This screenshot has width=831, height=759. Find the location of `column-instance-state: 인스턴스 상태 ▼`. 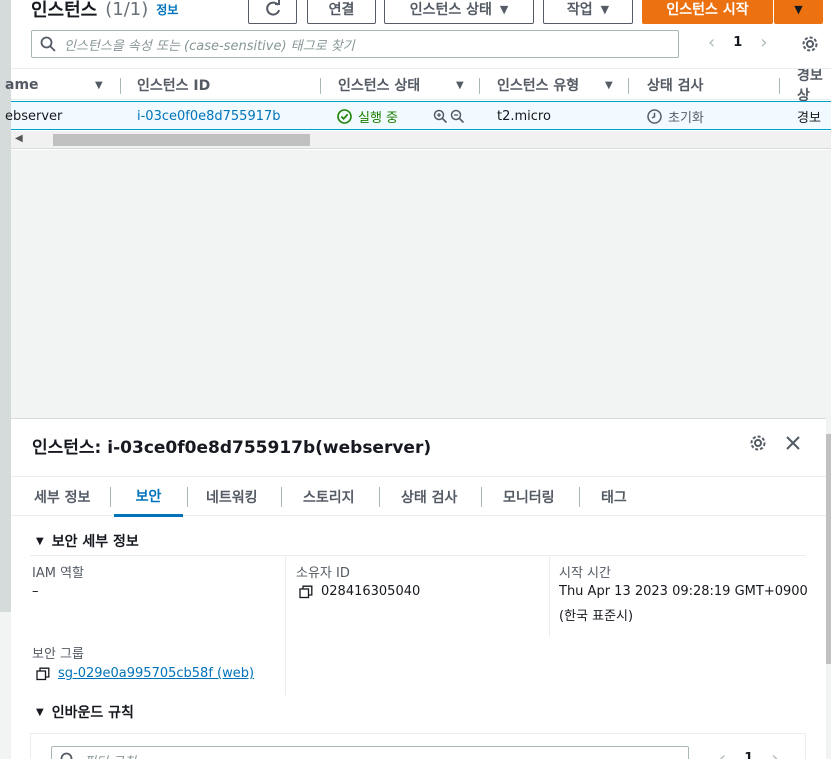

column-instance-state: 인스턴스 상태 ▼ is located at coordinates (415, 85).